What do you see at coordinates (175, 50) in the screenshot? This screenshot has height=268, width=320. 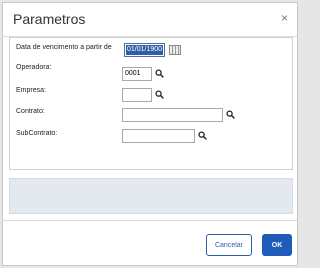 I see `calendar-icon` at bounding box center [175, 50].